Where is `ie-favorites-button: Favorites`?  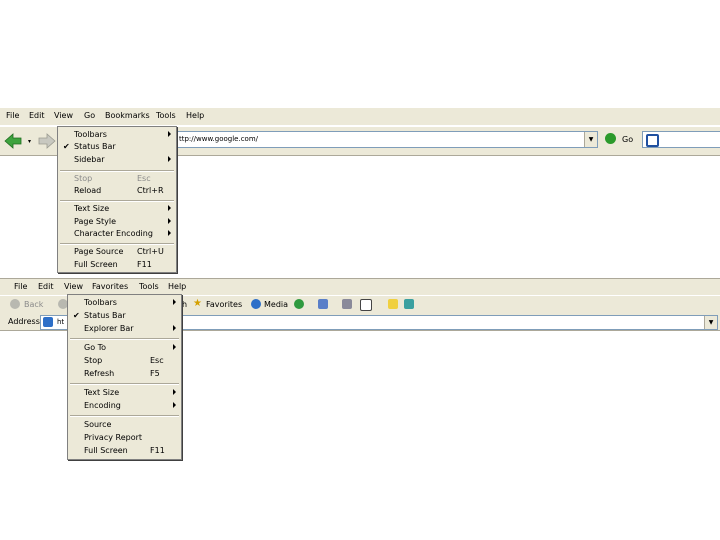
ie-favorites-button: Favorites is located at coordinates (224, 304).